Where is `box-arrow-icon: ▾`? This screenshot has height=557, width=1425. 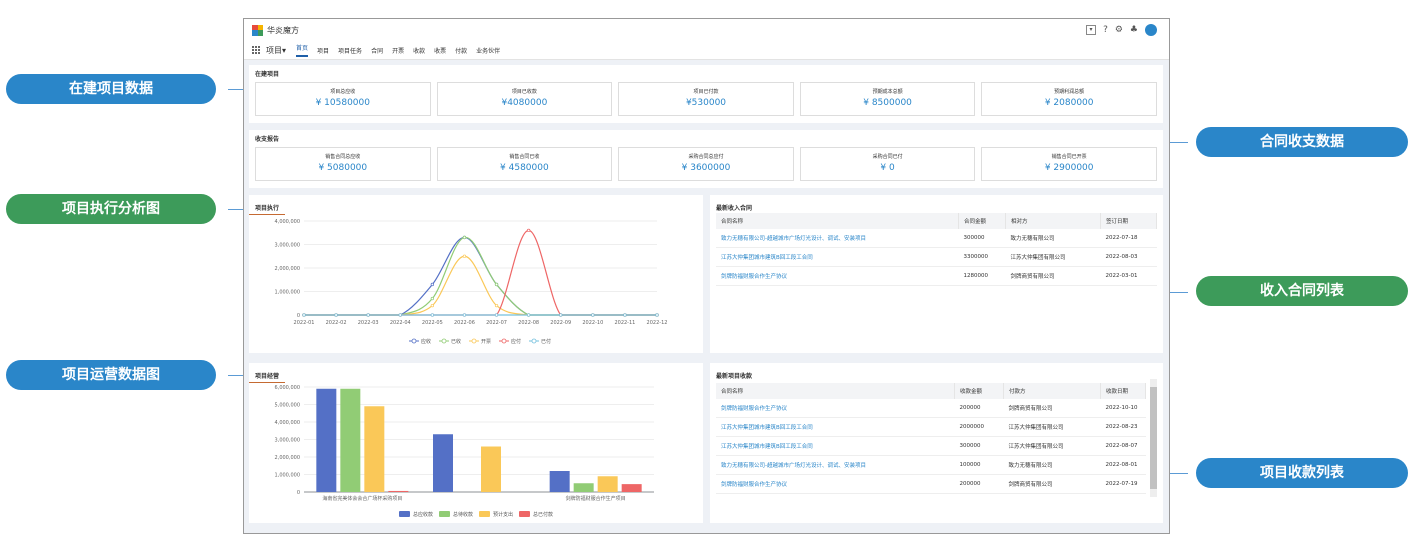 box-arrow-icon: ▾ is located at coordinates (1091, 30).